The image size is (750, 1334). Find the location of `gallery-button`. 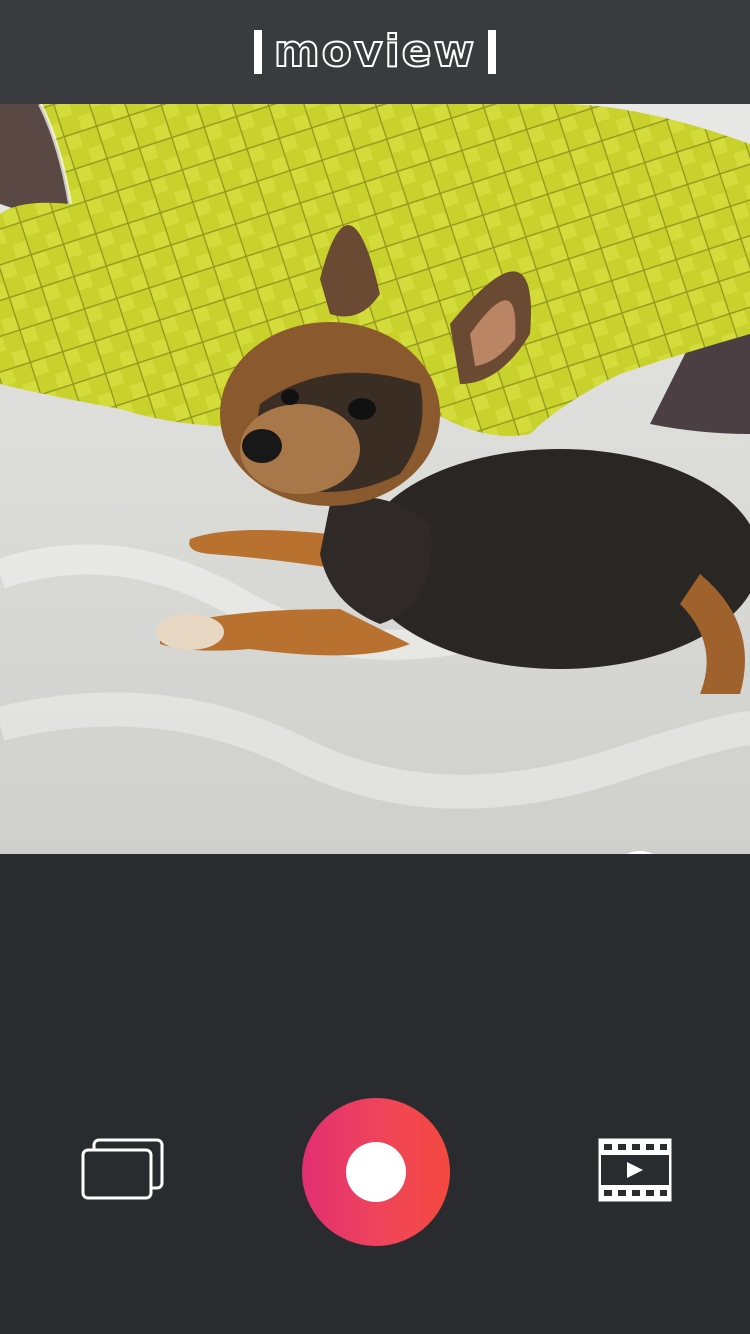

gallery-button is located at coordinates (123, 1170).